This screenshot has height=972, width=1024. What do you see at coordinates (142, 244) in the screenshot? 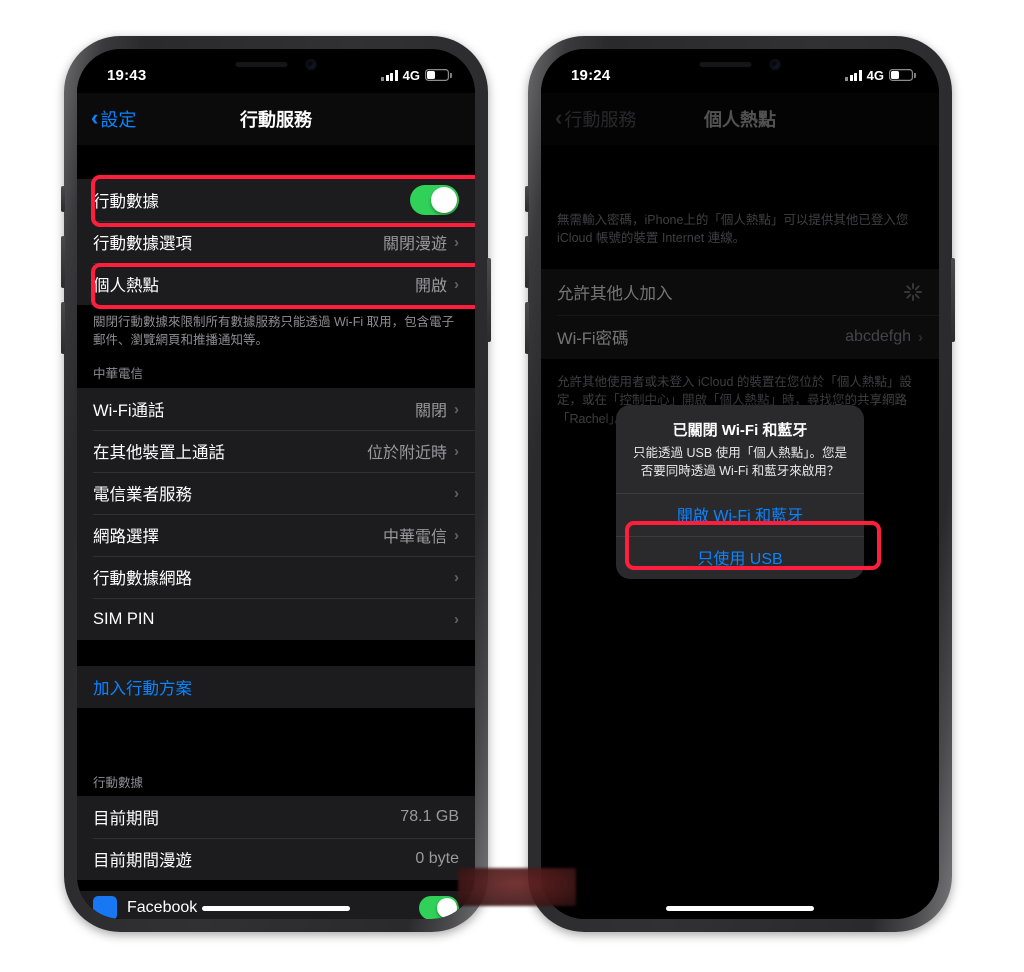
I see `row-label: 行動數據選項` at bounding box center [142, 244].